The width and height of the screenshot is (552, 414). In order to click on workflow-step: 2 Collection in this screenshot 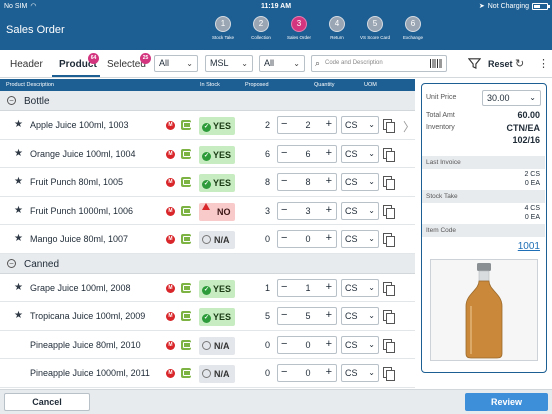, I will do `click(261, 28)`.